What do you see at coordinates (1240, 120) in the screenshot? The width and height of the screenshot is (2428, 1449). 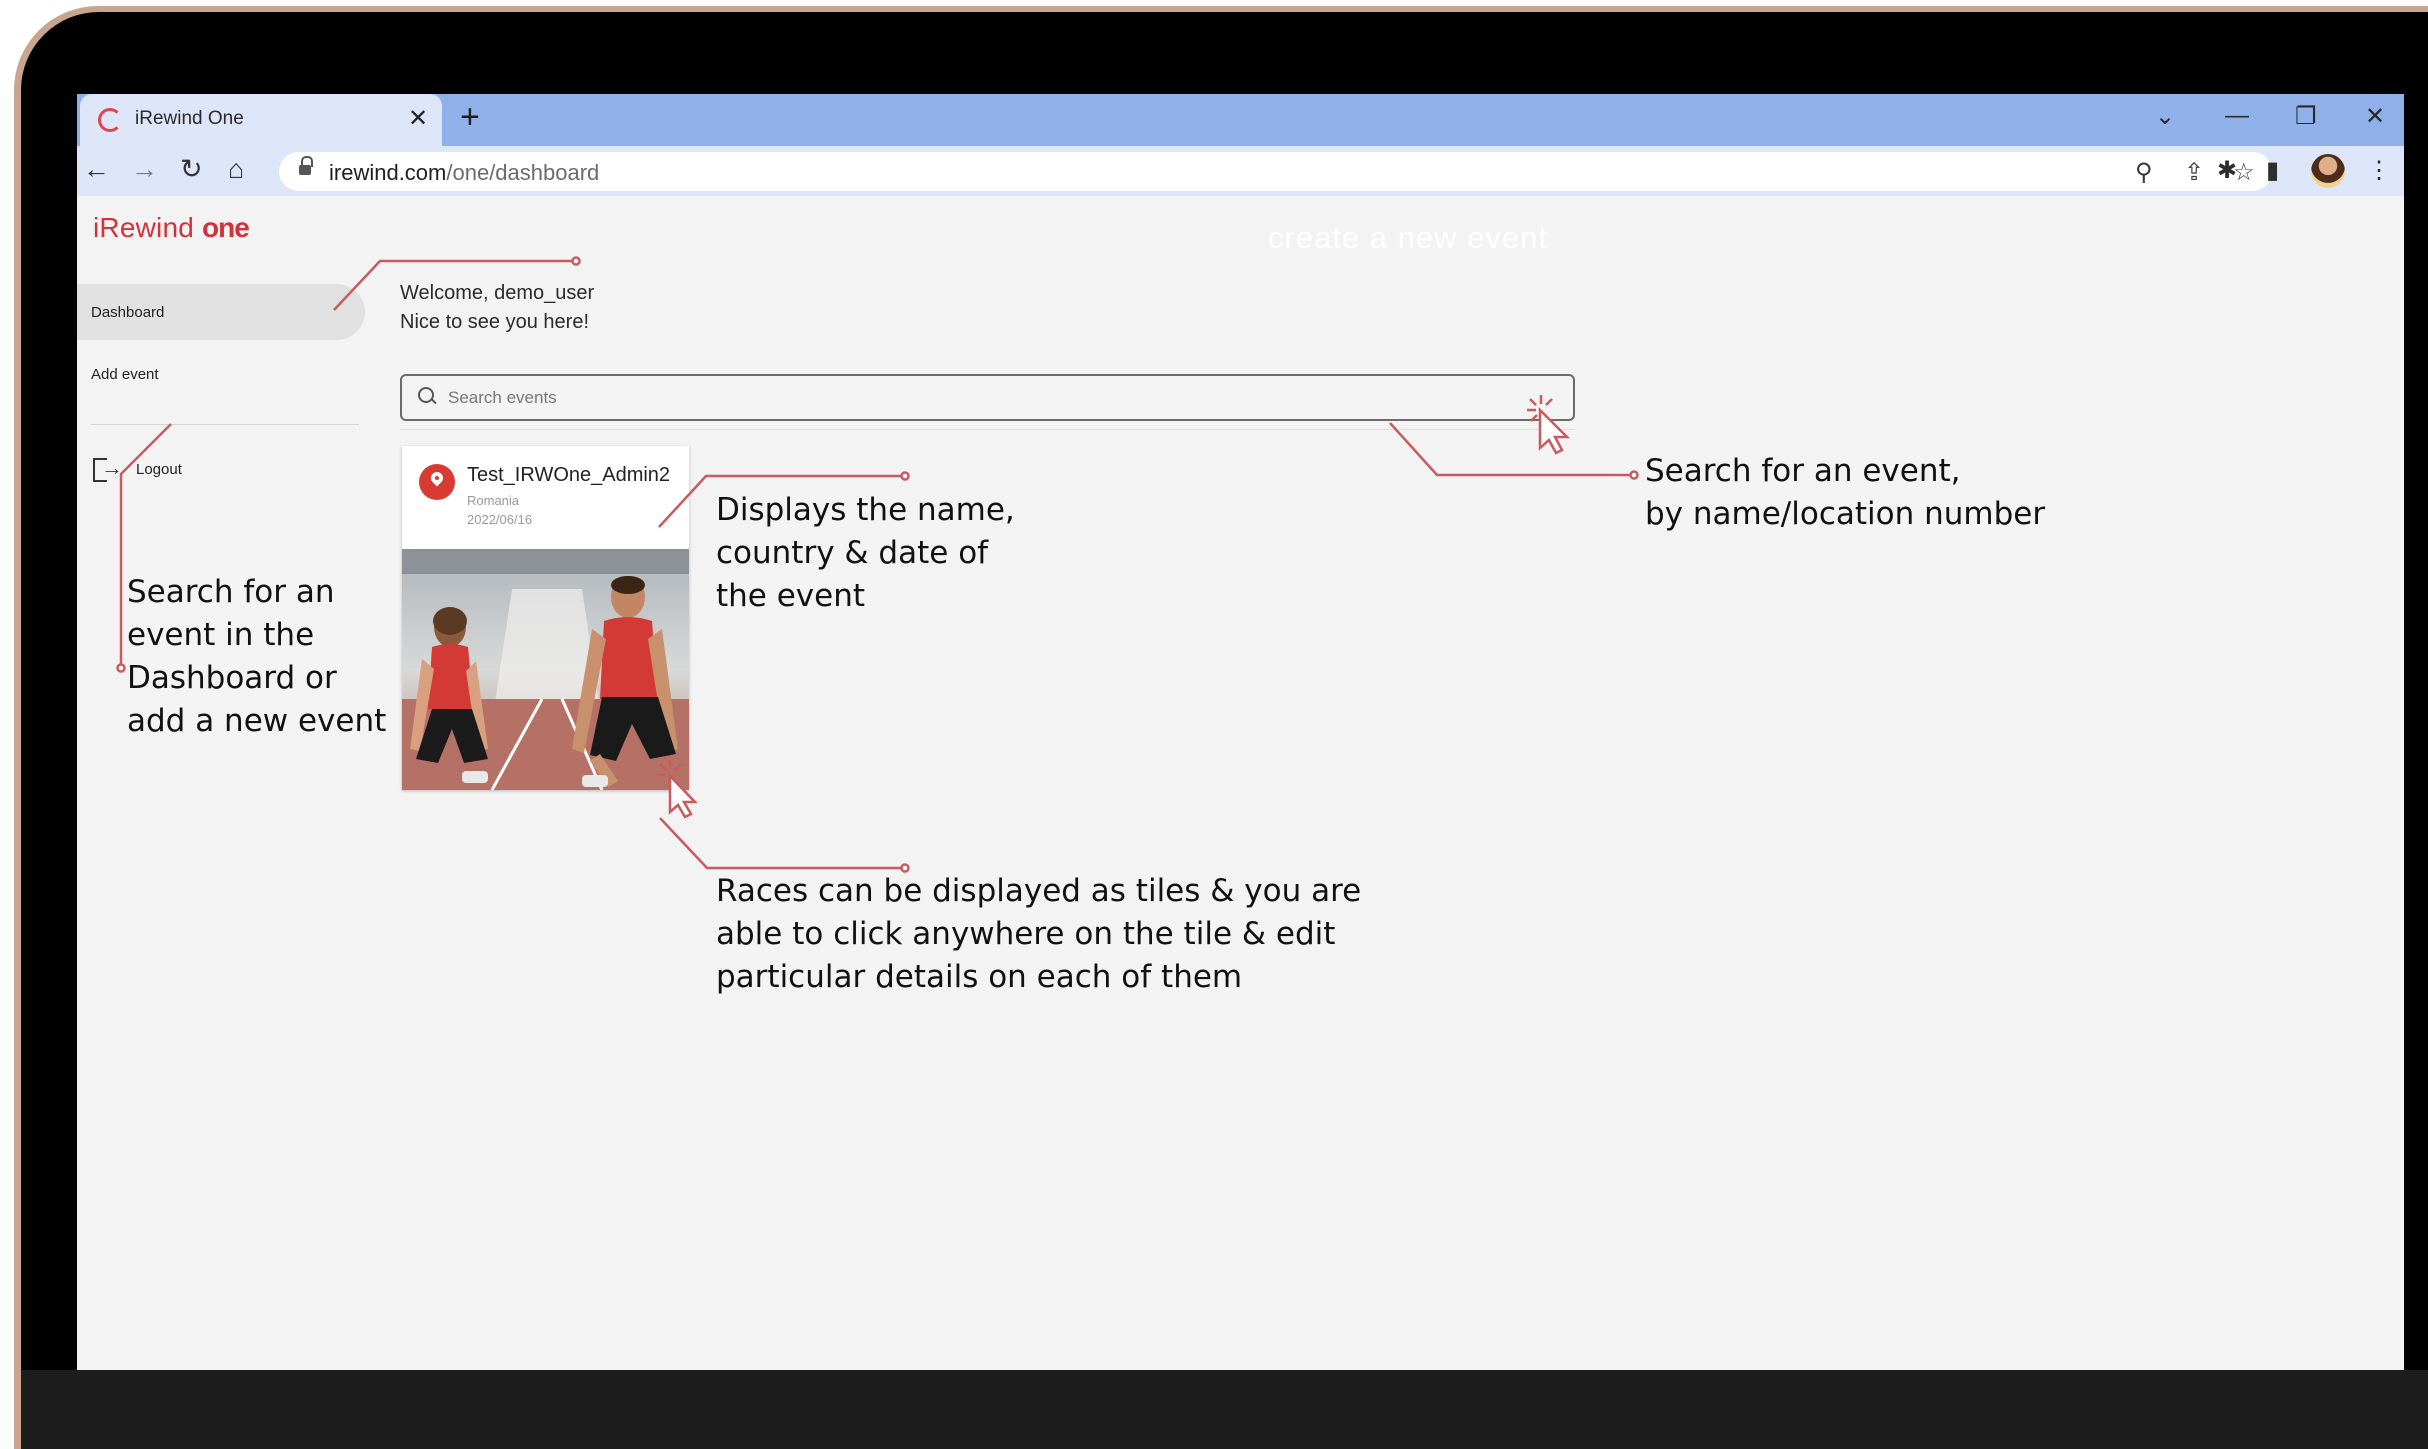 I see `tab-strip: iRewind One ✕ + ⌄ — ❐ ✕` at bounding box center [1240, 120].